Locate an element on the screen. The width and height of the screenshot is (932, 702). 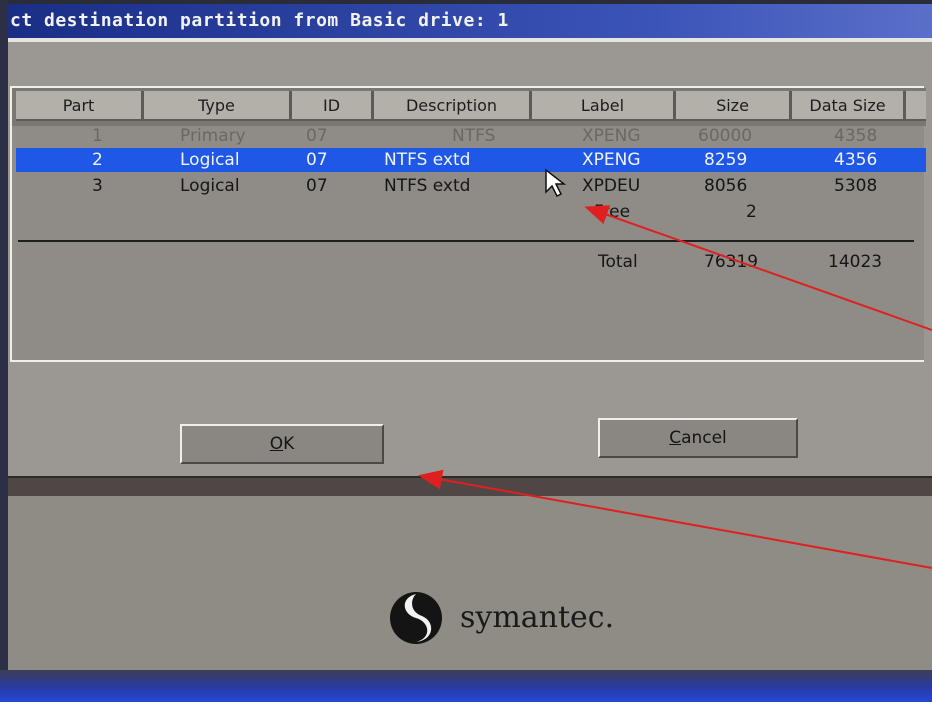
desktop-background is located at coordinates (466, 686).